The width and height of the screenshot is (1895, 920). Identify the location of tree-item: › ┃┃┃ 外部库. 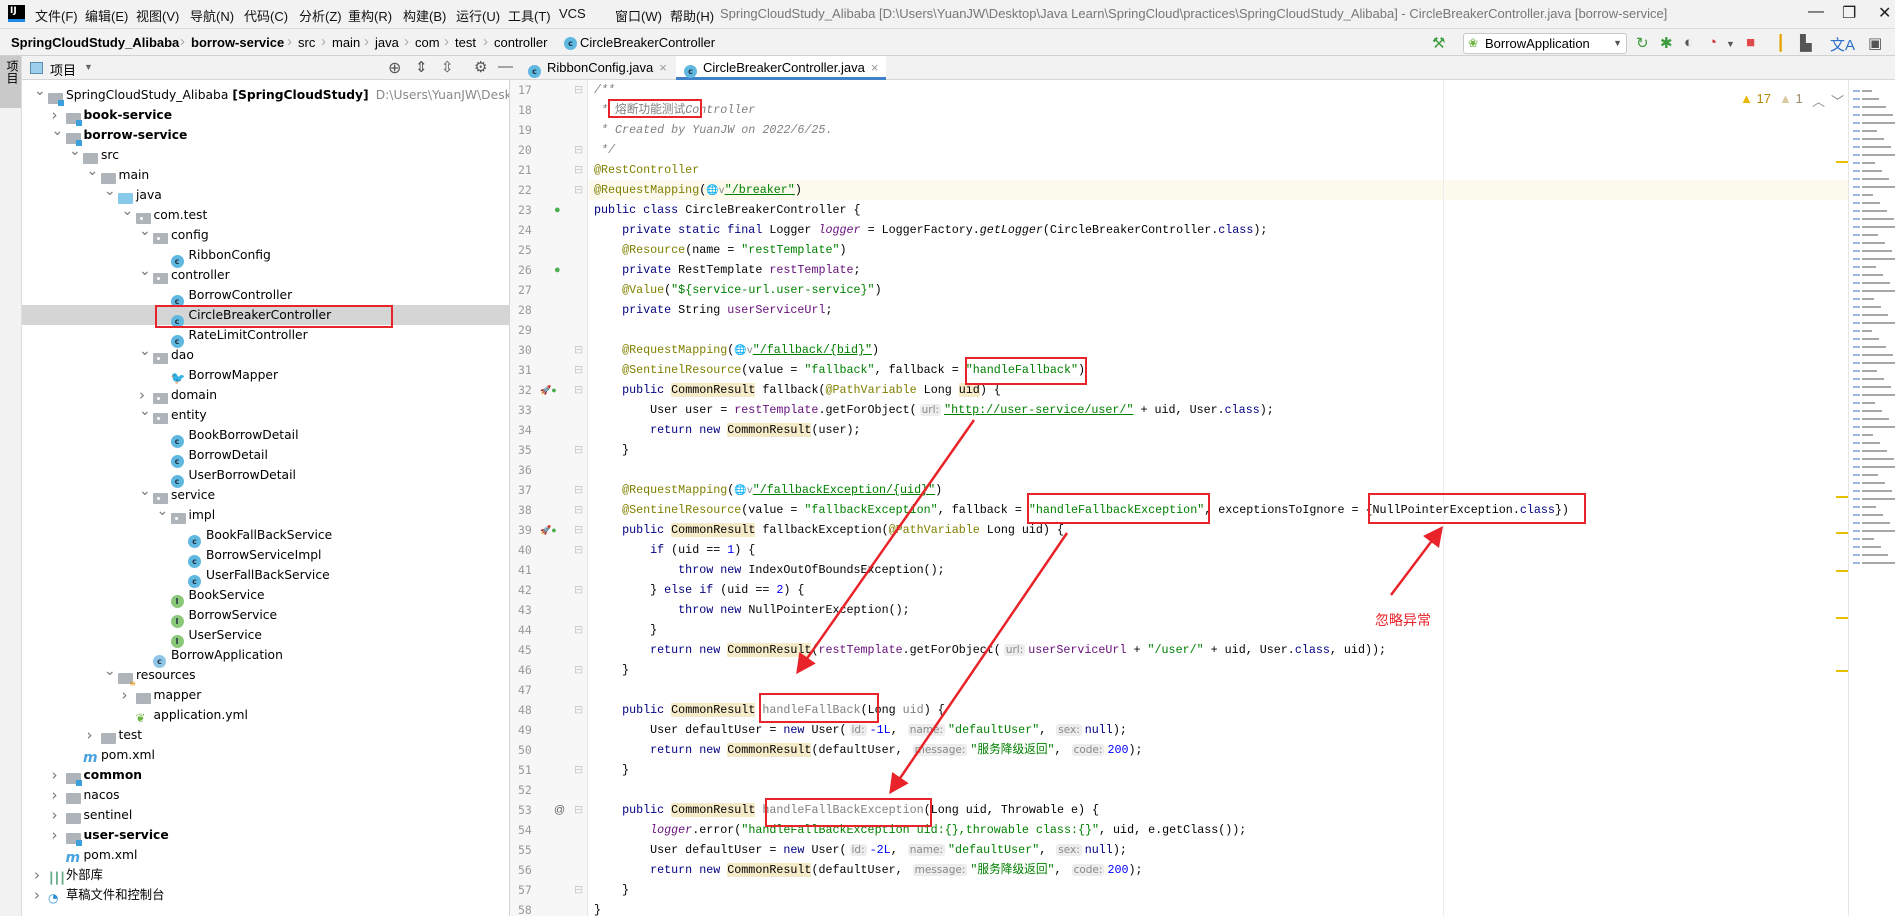
(265, 875).